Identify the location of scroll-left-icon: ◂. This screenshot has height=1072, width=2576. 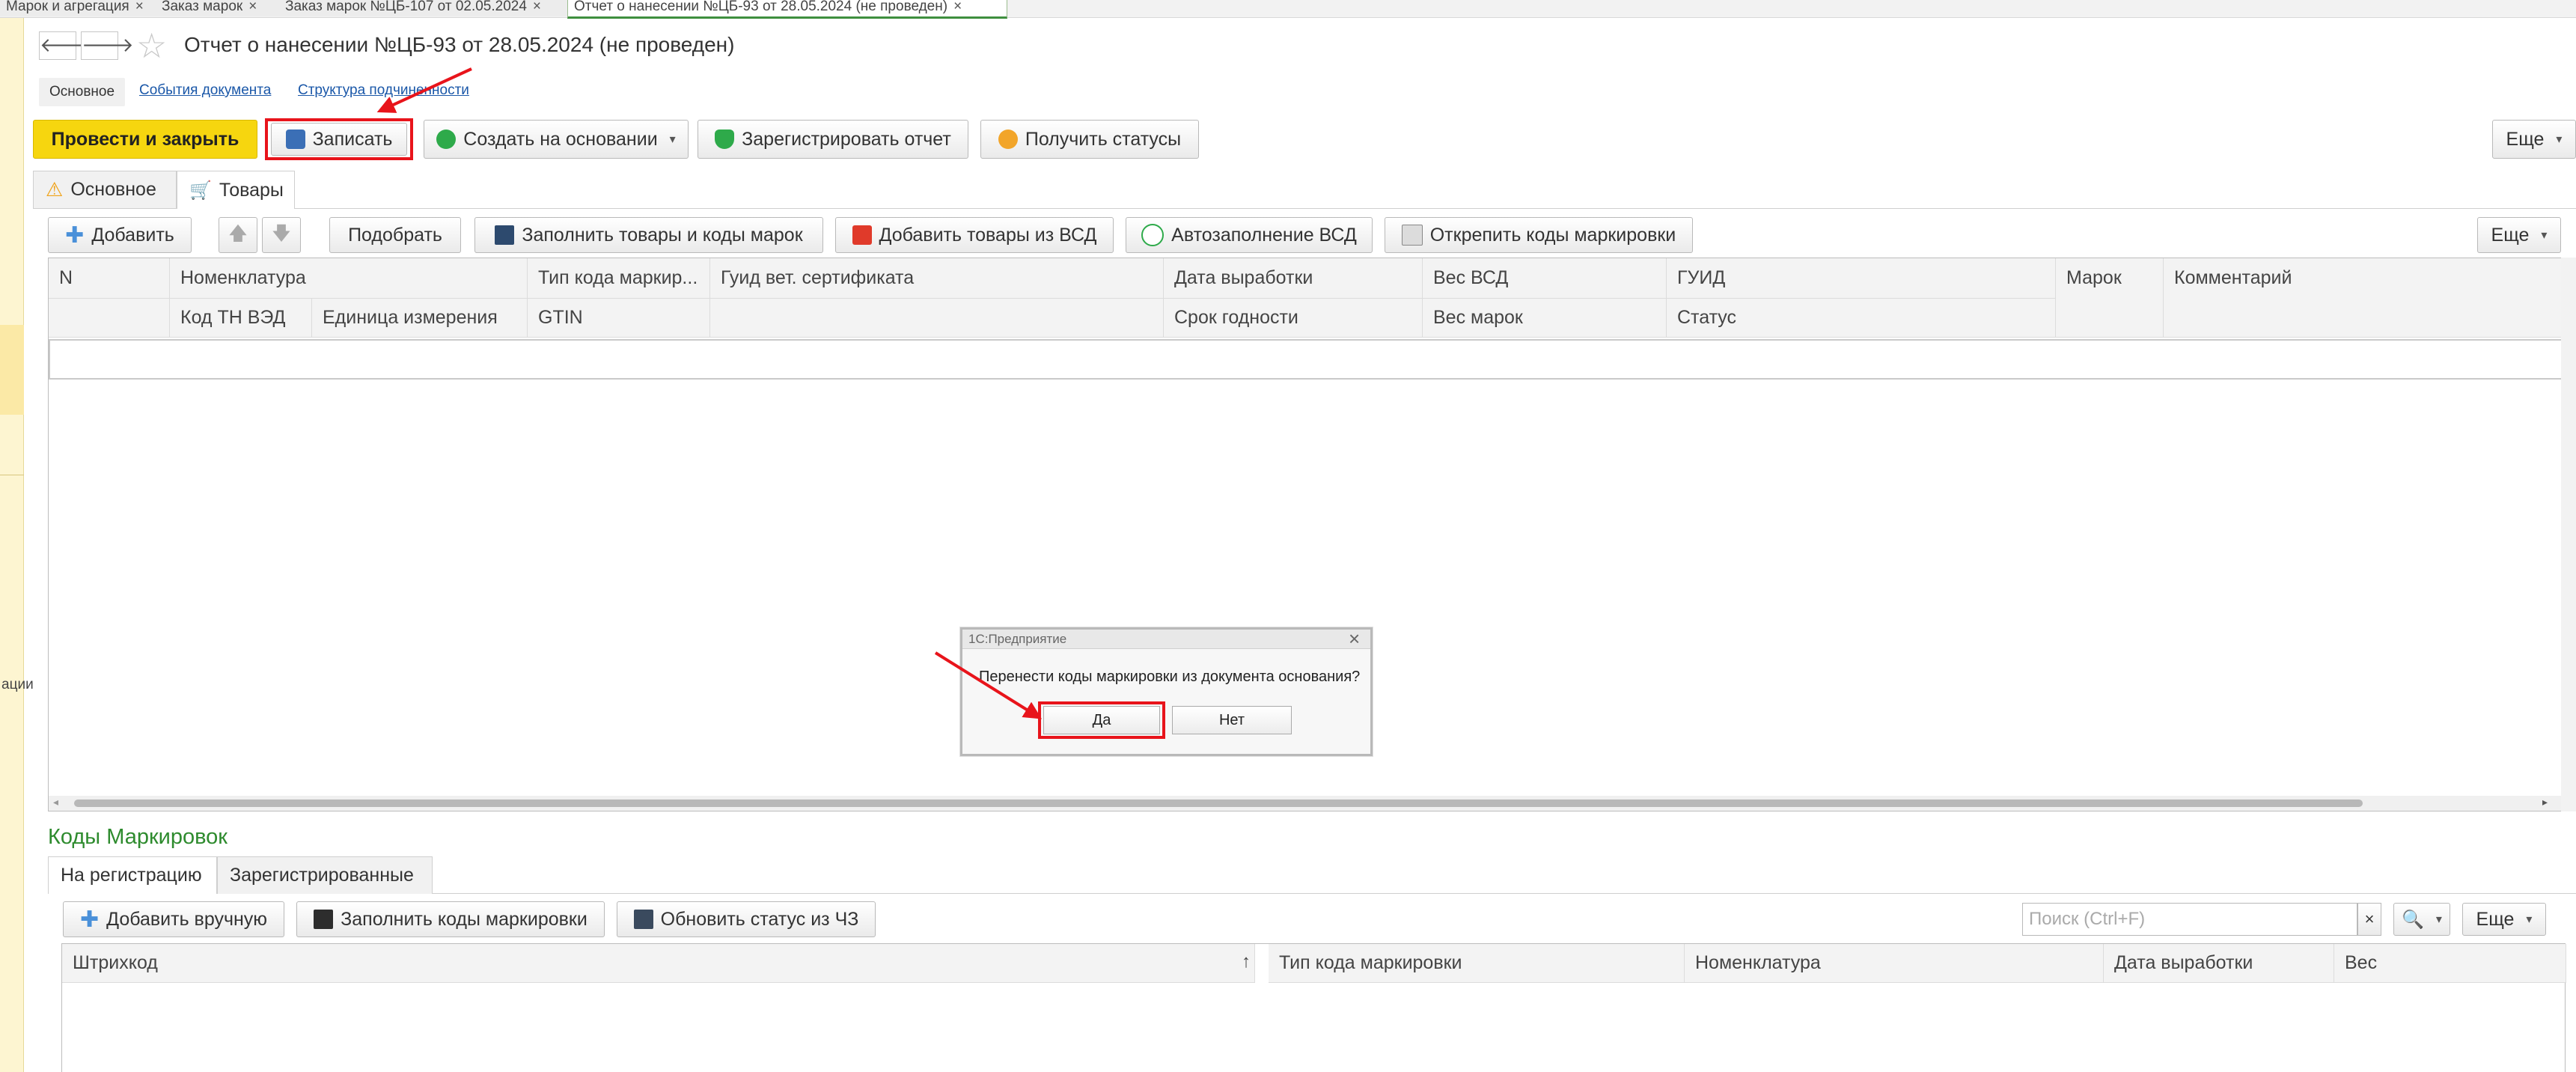
(55, 802).